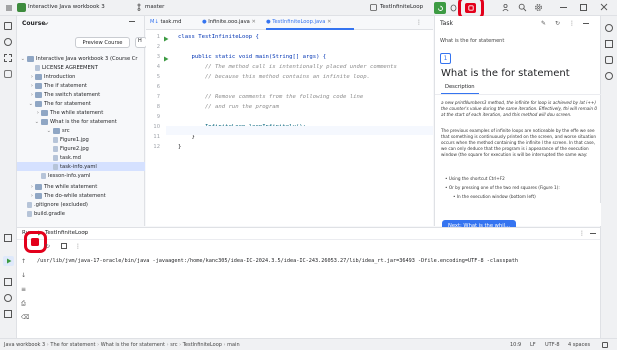 The width and height of the screenshot is (617, 350). What do you see at coordinates (23, 304) in the screenshot?
I see `print-icon: ⎙` at bounding box center [23, 304].